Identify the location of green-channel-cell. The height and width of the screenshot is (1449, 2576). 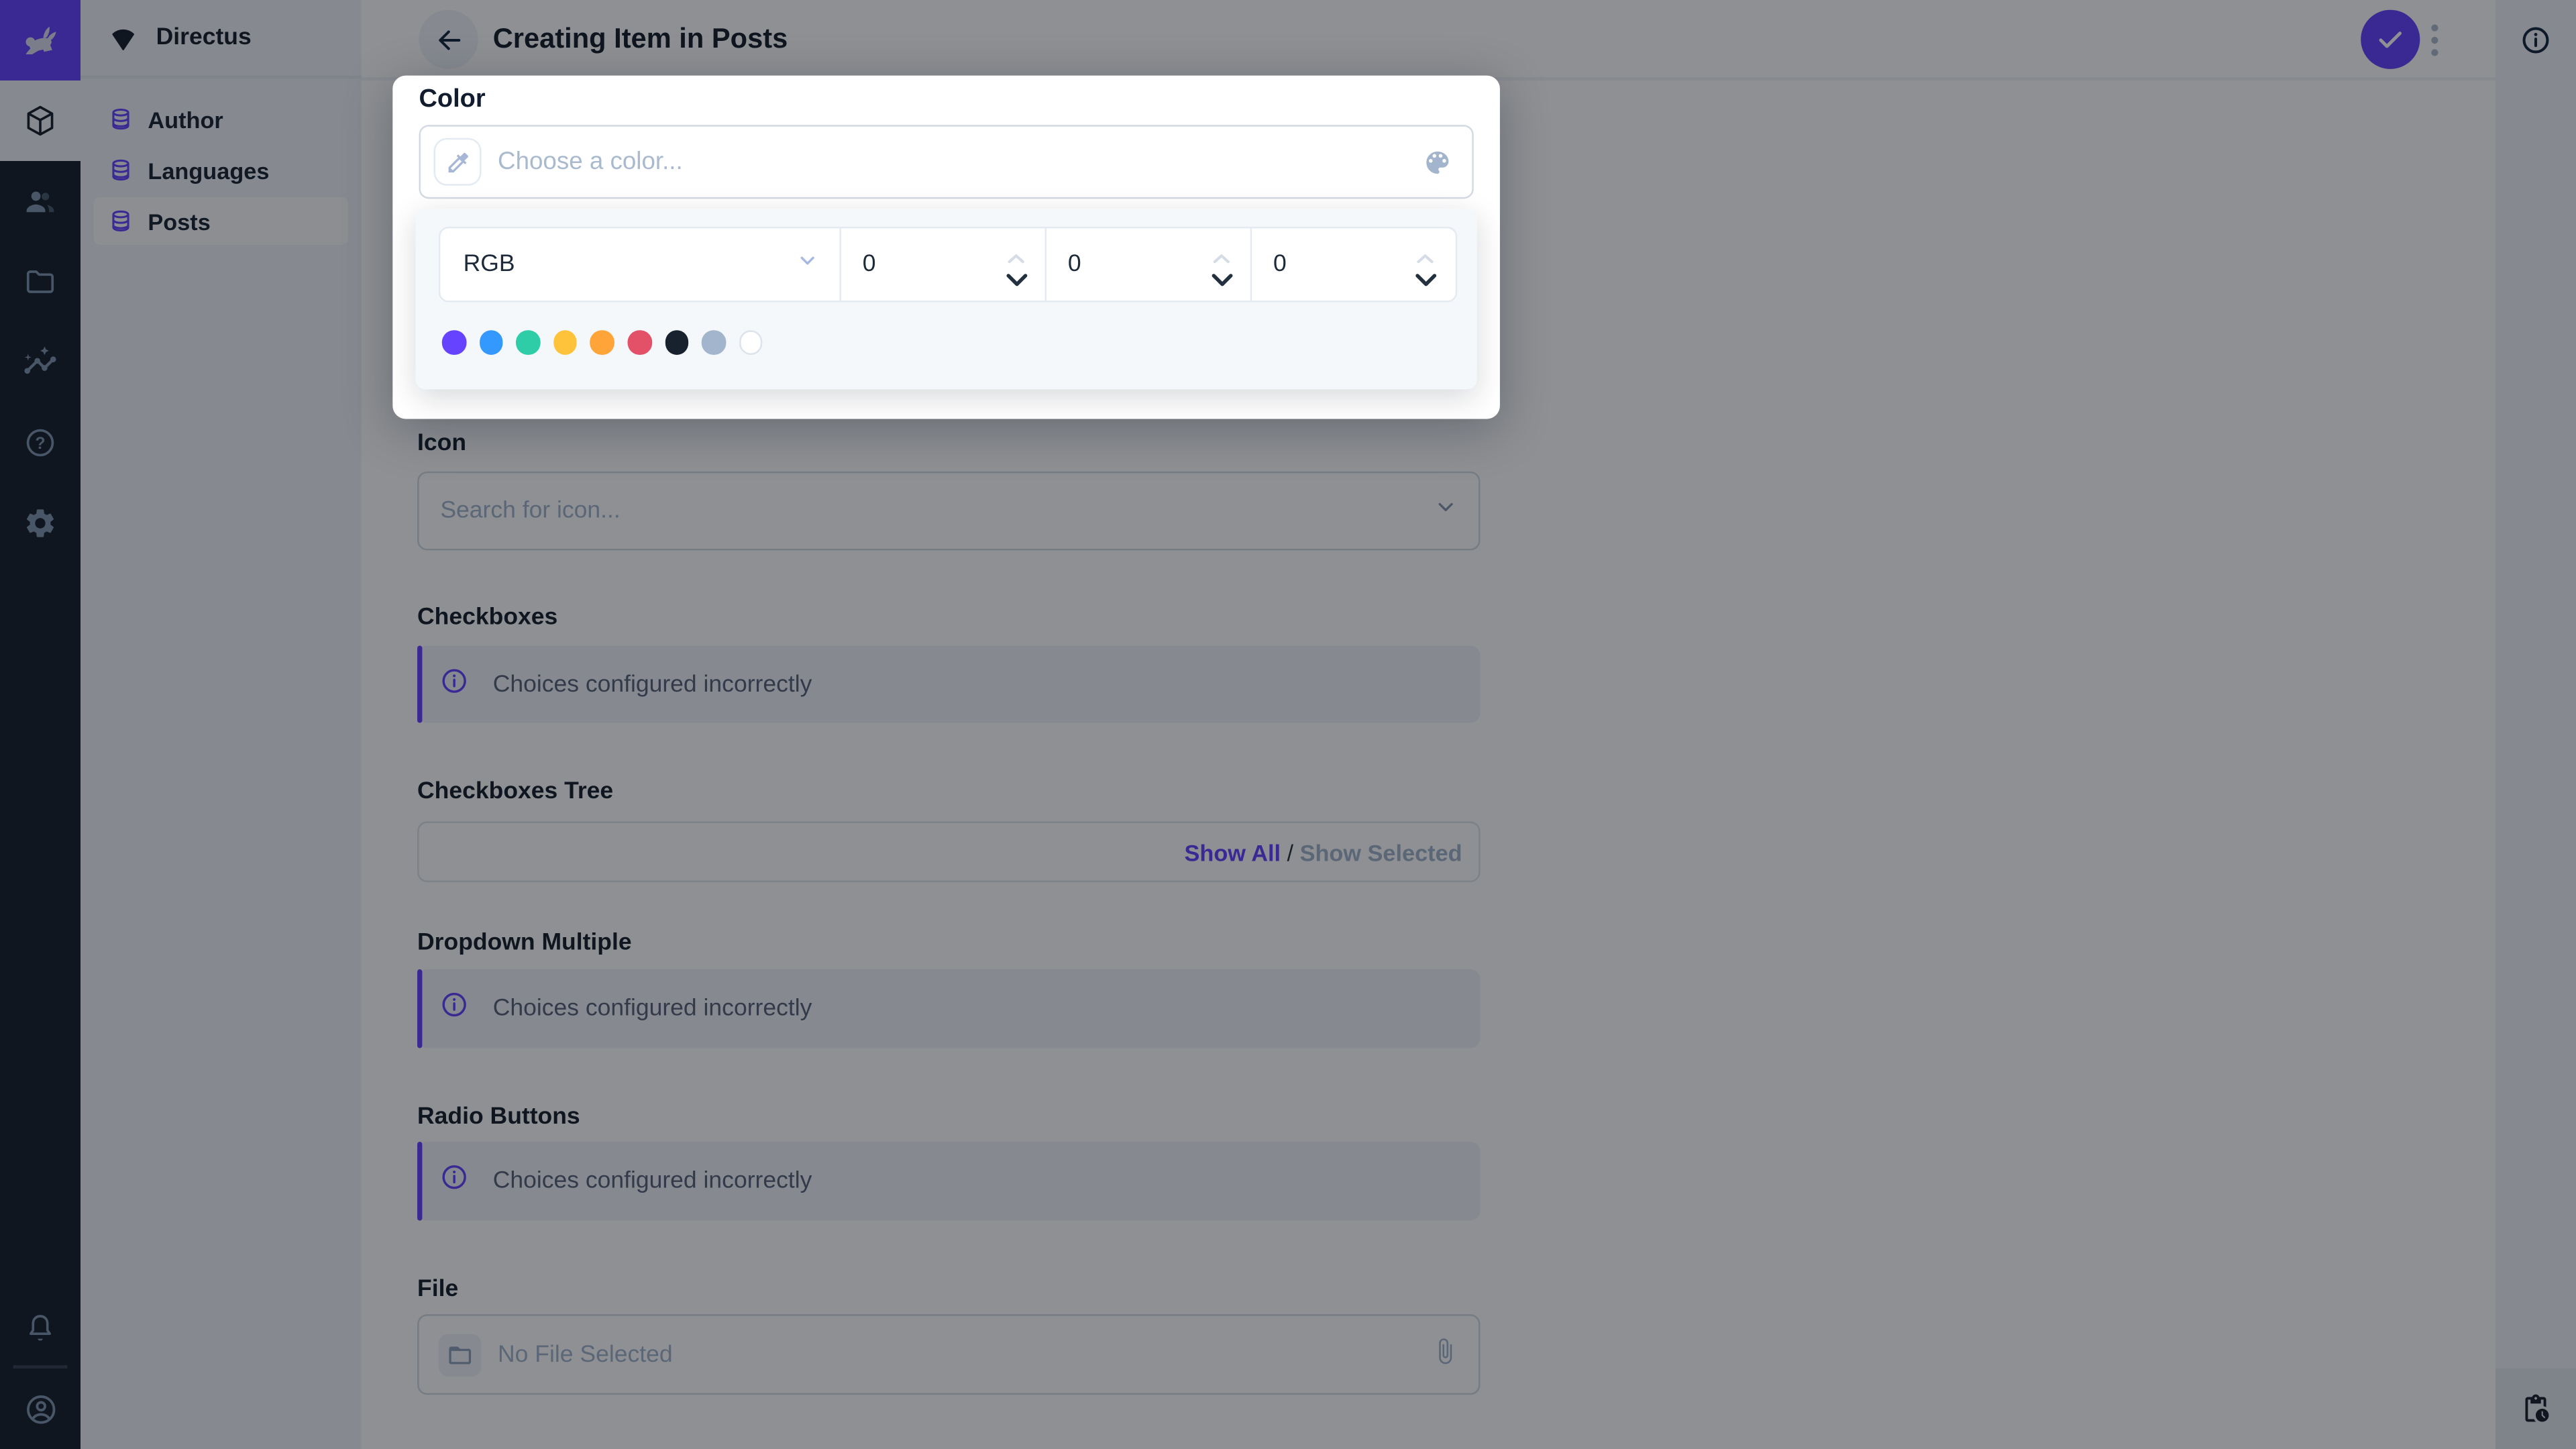
(1147, 264).